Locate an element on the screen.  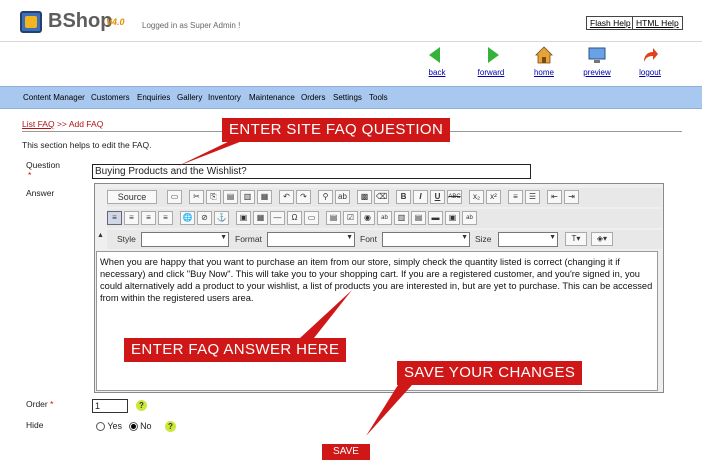
save-callout-arrow is located at coordinates (389, 410).